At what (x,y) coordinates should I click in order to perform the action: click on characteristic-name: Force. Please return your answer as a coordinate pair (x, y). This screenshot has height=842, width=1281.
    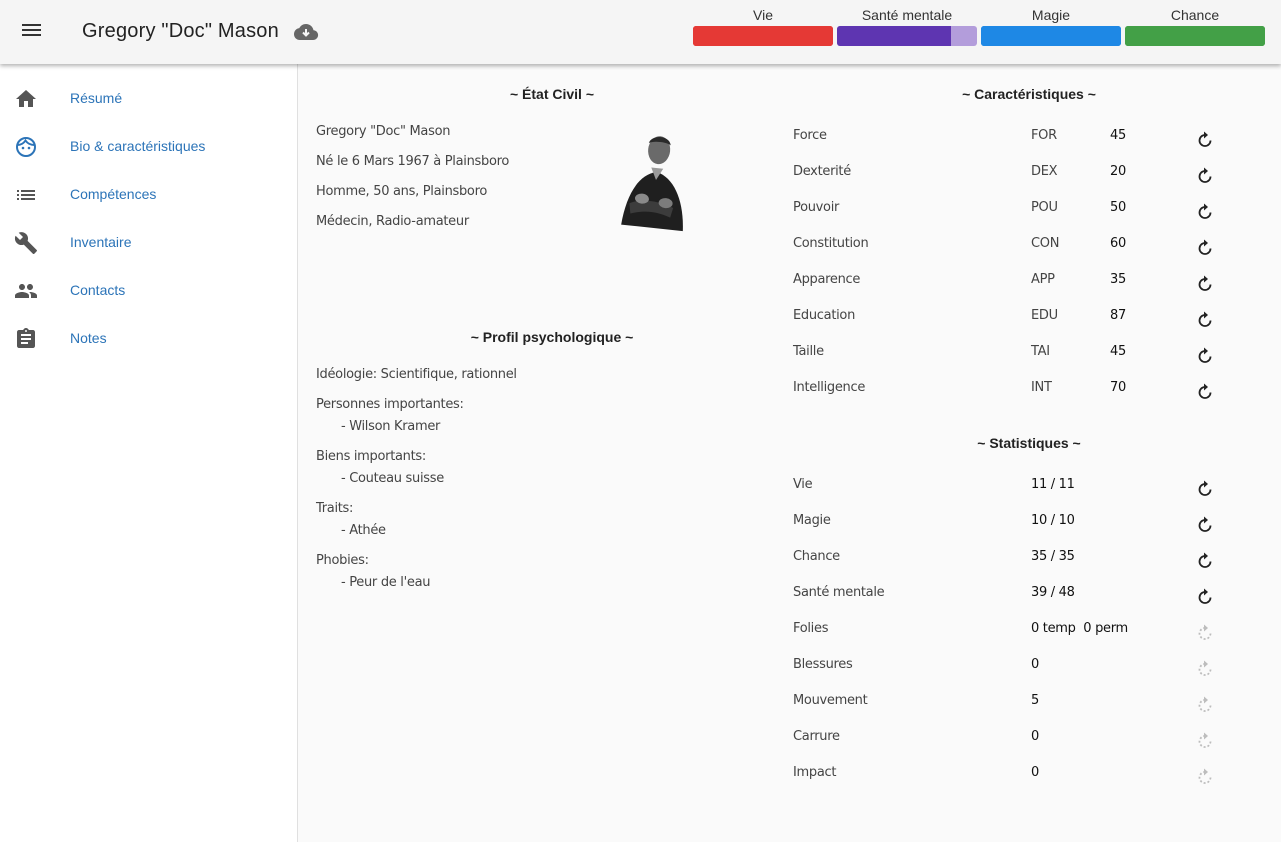
    Looking at the image, I should click on (810, 135).